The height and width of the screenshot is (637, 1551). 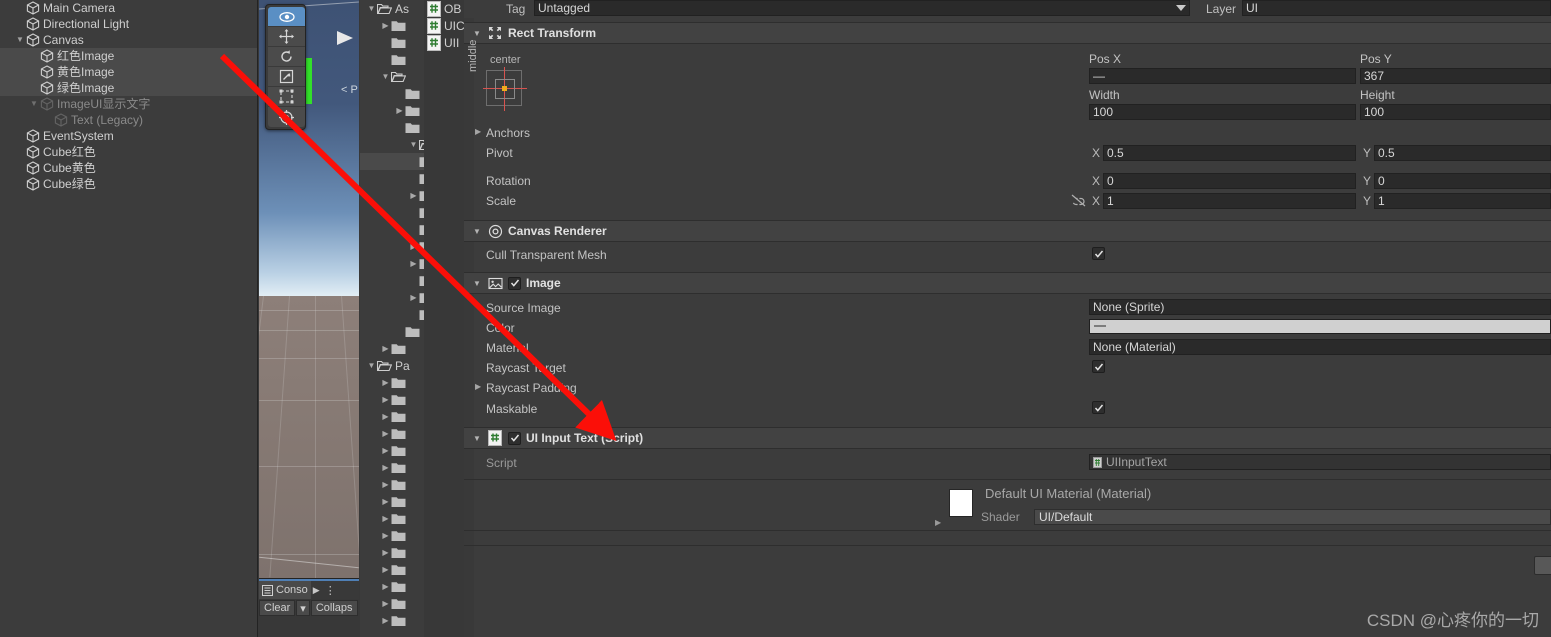 I want to click on cull-transparent-mesh-checkbox, so click(x=1098, y=253).